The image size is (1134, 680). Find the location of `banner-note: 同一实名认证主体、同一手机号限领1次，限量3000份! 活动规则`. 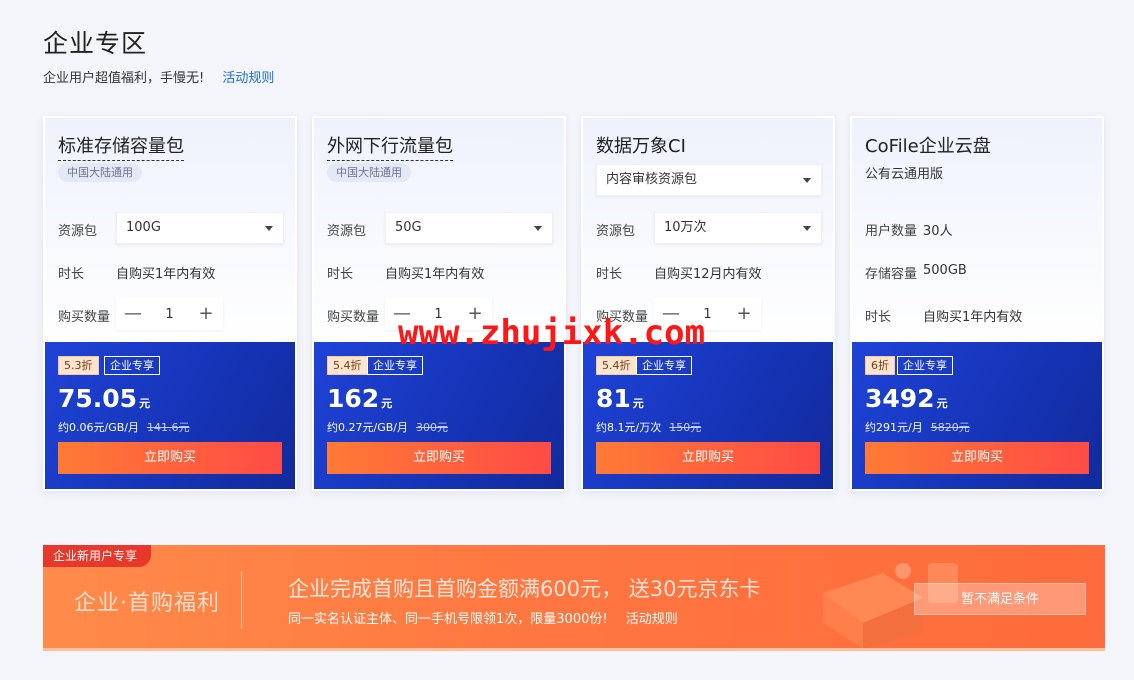

banner-note: 同一实名认证主体、同一手机号限领1次，限量3000份! 活动规则 is located at coordinates (483, 617).